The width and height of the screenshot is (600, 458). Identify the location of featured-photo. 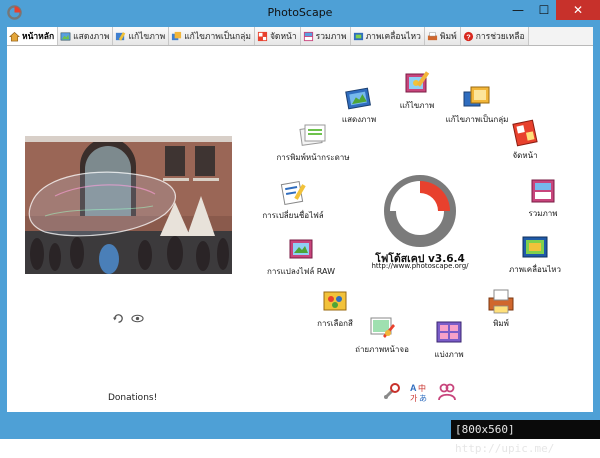
(128, 205).